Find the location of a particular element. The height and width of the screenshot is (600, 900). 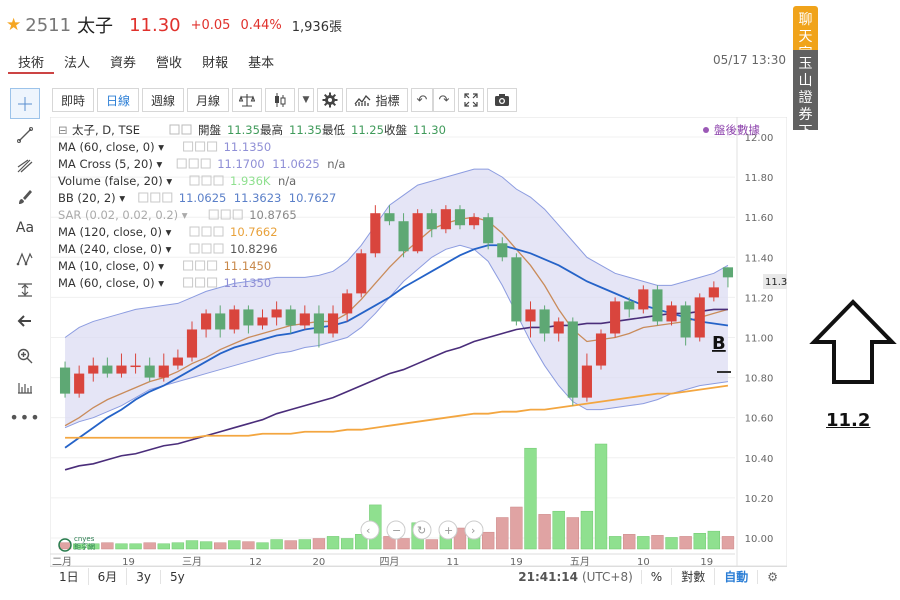

crosshair-tool is located at coordinates (25, 103).